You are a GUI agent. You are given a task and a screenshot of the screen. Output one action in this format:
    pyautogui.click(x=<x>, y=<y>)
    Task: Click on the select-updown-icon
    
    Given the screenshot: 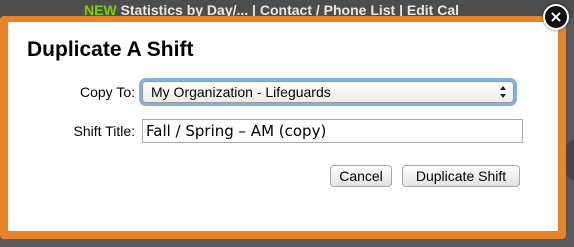 What is the action you would take?
    pyautogui.click(x=503, y=92)
    